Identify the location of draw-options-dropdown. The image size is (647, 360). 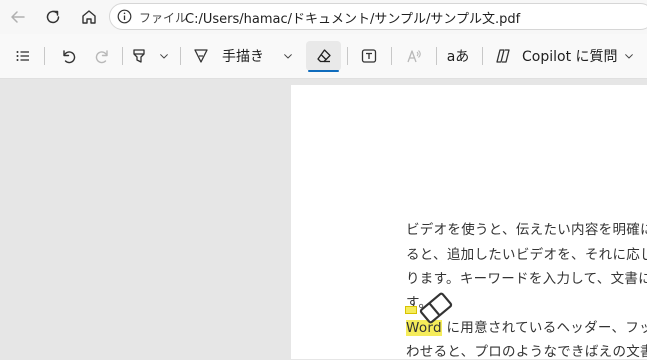
(288, 56).